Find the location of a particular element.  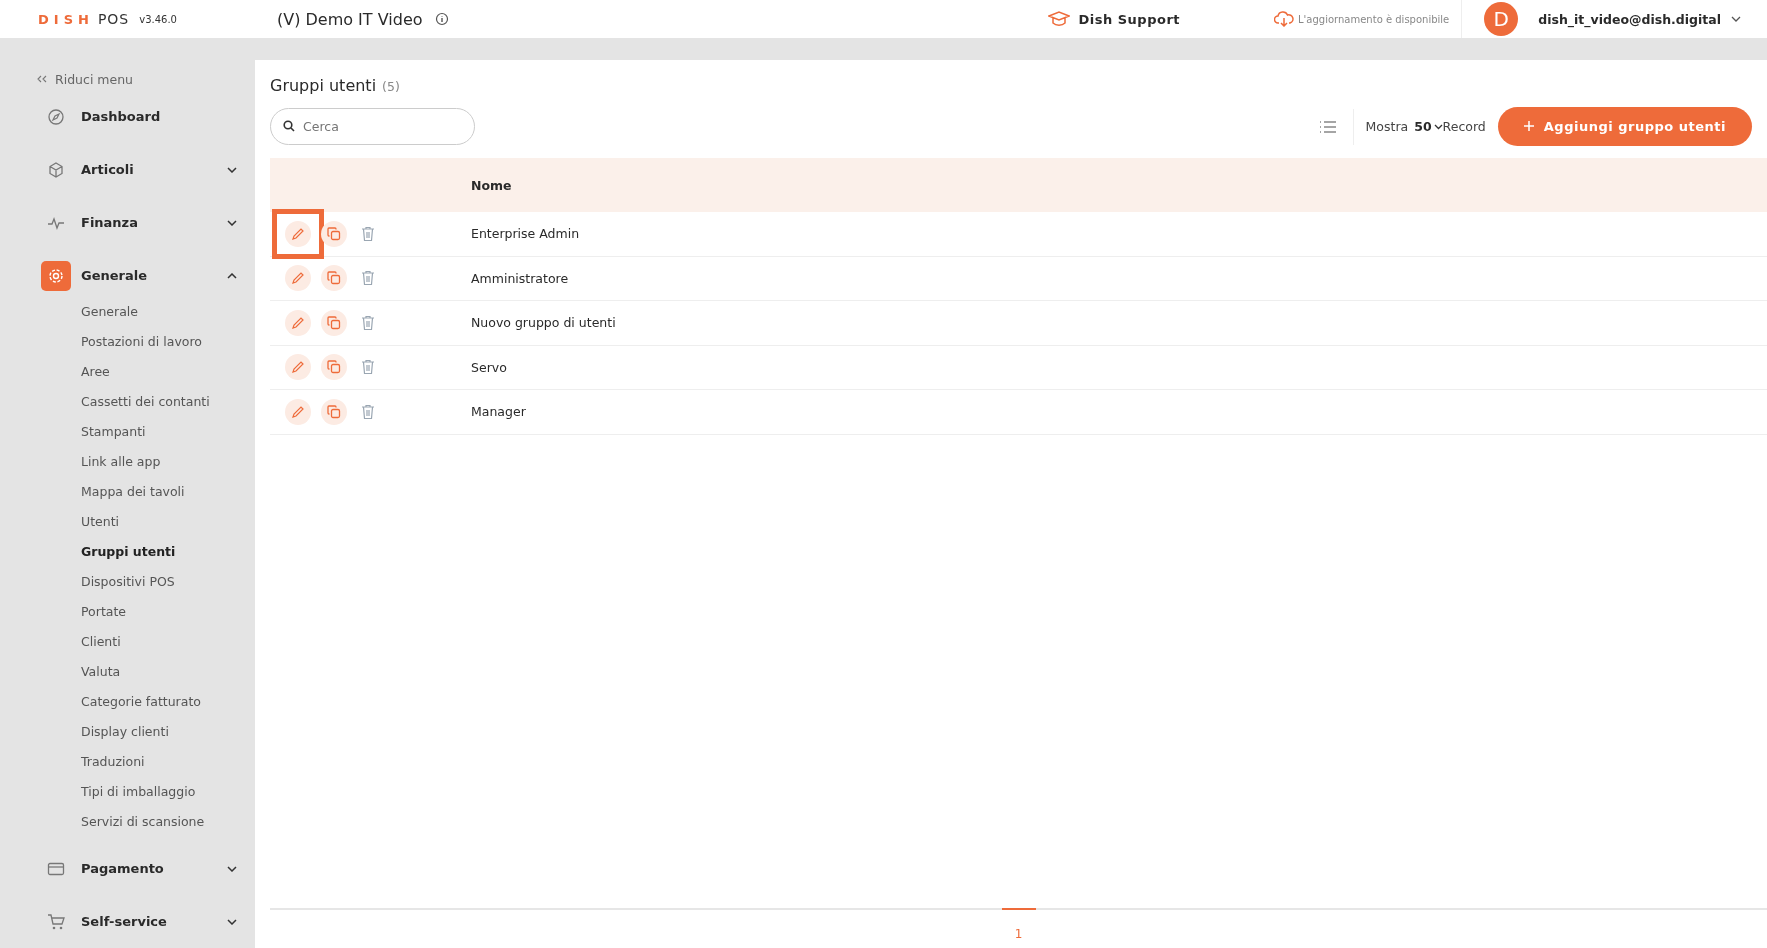

sidebar-item: Self-service is located at coordinates (131, 921).